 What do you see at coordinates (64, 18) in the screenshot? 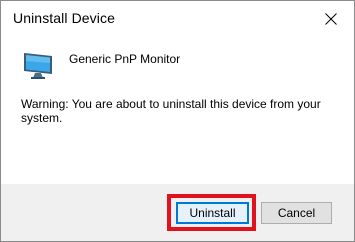
I see `dialog-title: Uninstall Device` at bounding box center [64, 18].